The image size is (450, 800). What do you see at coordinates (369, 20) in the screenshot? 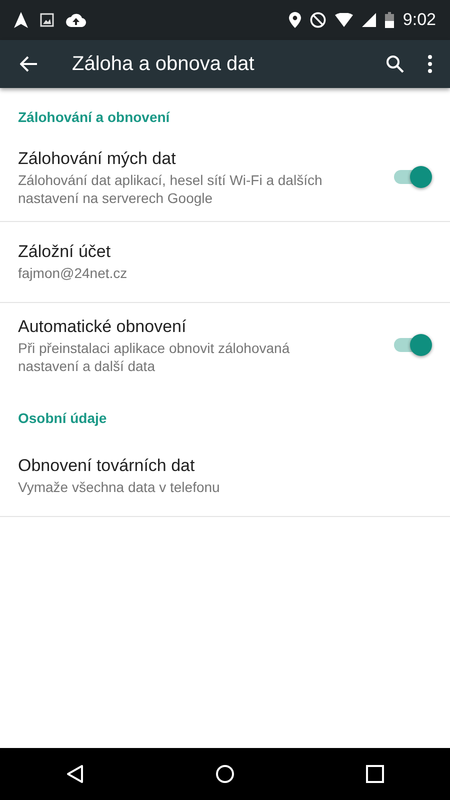
I see `signal-icon` at bounding box center [369, 20].